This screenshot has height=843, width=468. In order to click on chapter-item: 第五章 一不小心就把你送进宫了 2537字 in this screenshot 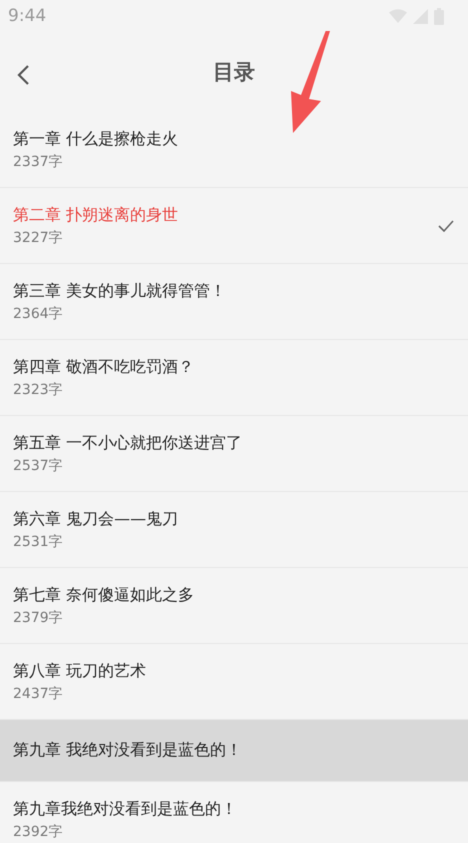, I will do `click(234, 454)`.